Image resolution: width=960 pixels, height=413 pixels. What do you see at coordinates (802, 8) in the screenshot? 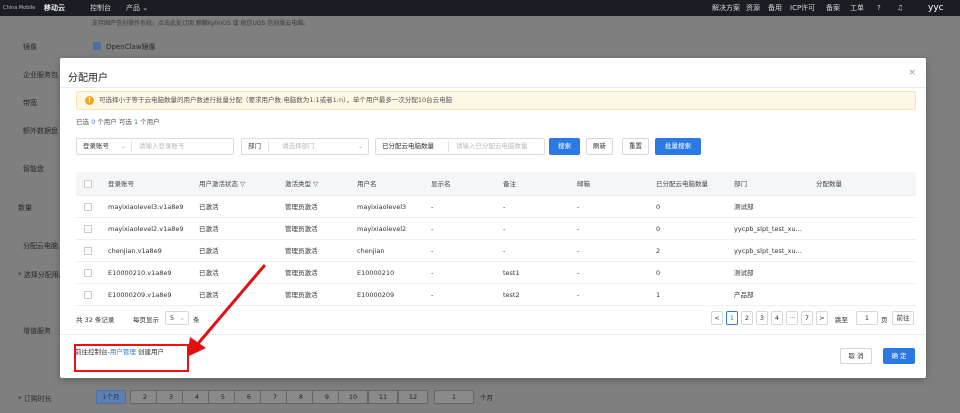
I see `nav-icp: ICP许可` at bounding box center [802, 8].